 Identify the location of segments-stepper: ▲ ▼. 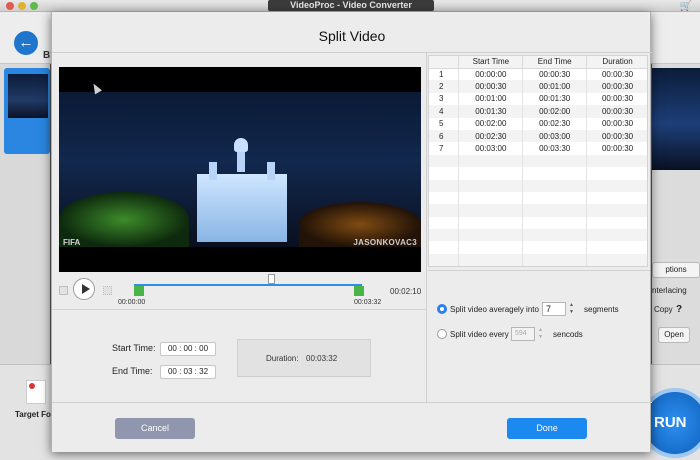
(571, 309).